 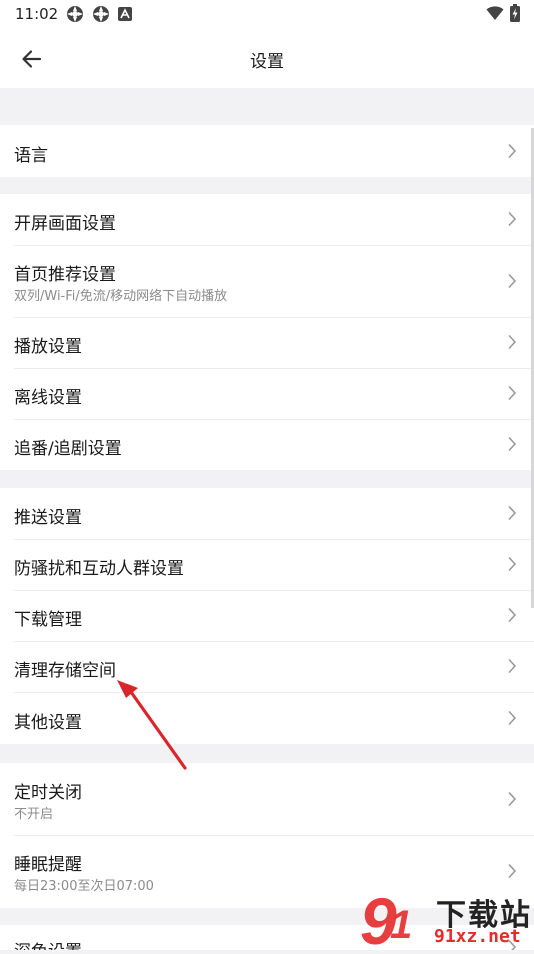 I want to click on settings-item-download-management: 下载管理, so click(x=267, y=615).